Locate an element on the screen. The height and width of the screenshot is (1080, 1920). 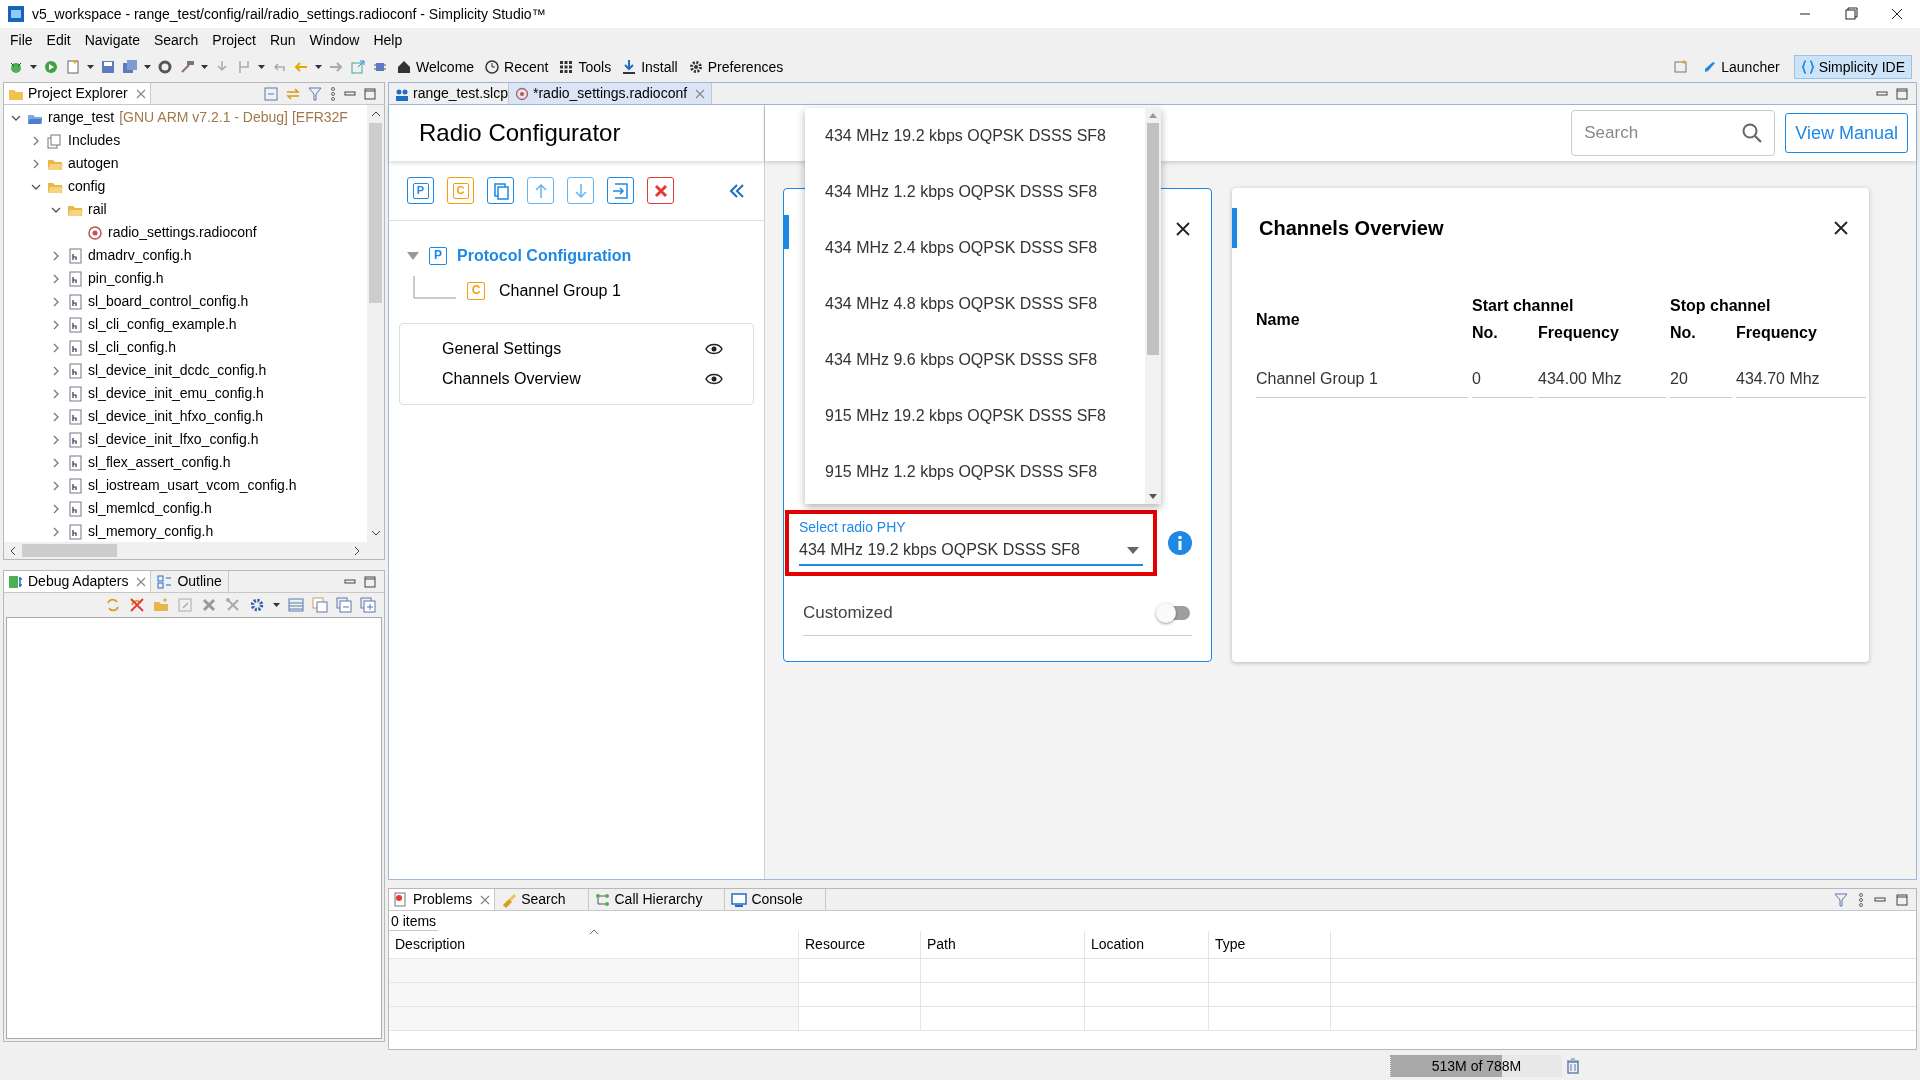
tree-item-label: Protocol Configuration is located at coordinates (544, 256).